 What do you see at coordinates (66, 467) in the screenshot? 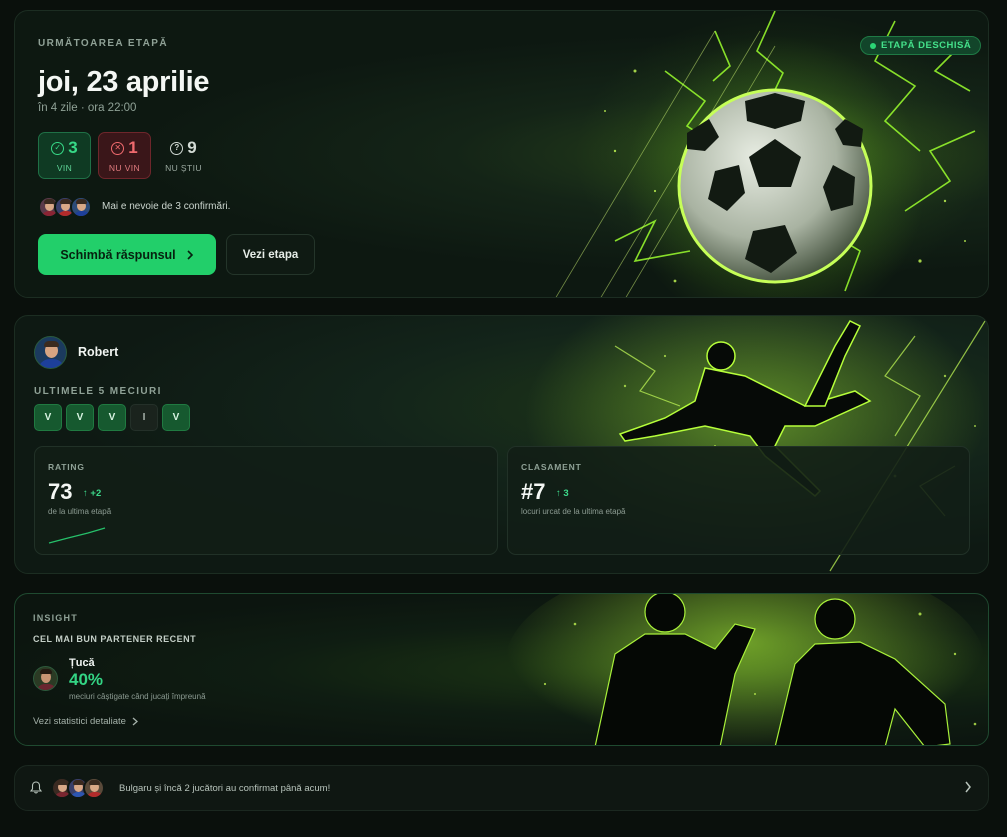
I see `rating-overline: RATING` at bounding box center [66, 467].